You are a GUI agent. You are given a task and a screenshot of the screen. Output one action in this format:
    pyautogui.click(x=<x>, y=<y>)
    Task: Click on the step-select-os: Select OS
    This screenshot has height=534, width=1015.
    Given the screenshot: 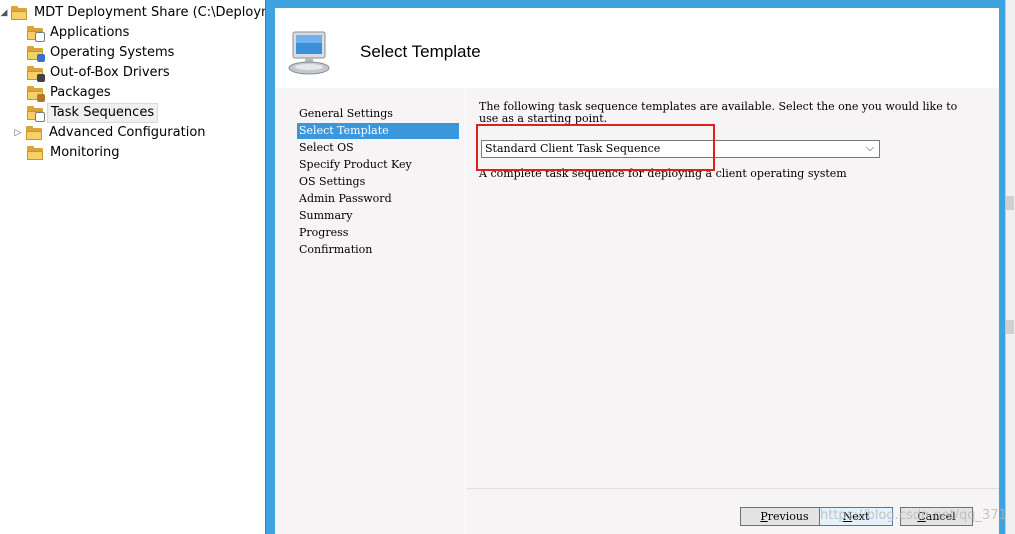 What is the action you would take?
    pyautogui.click(x=378, y=148)
    